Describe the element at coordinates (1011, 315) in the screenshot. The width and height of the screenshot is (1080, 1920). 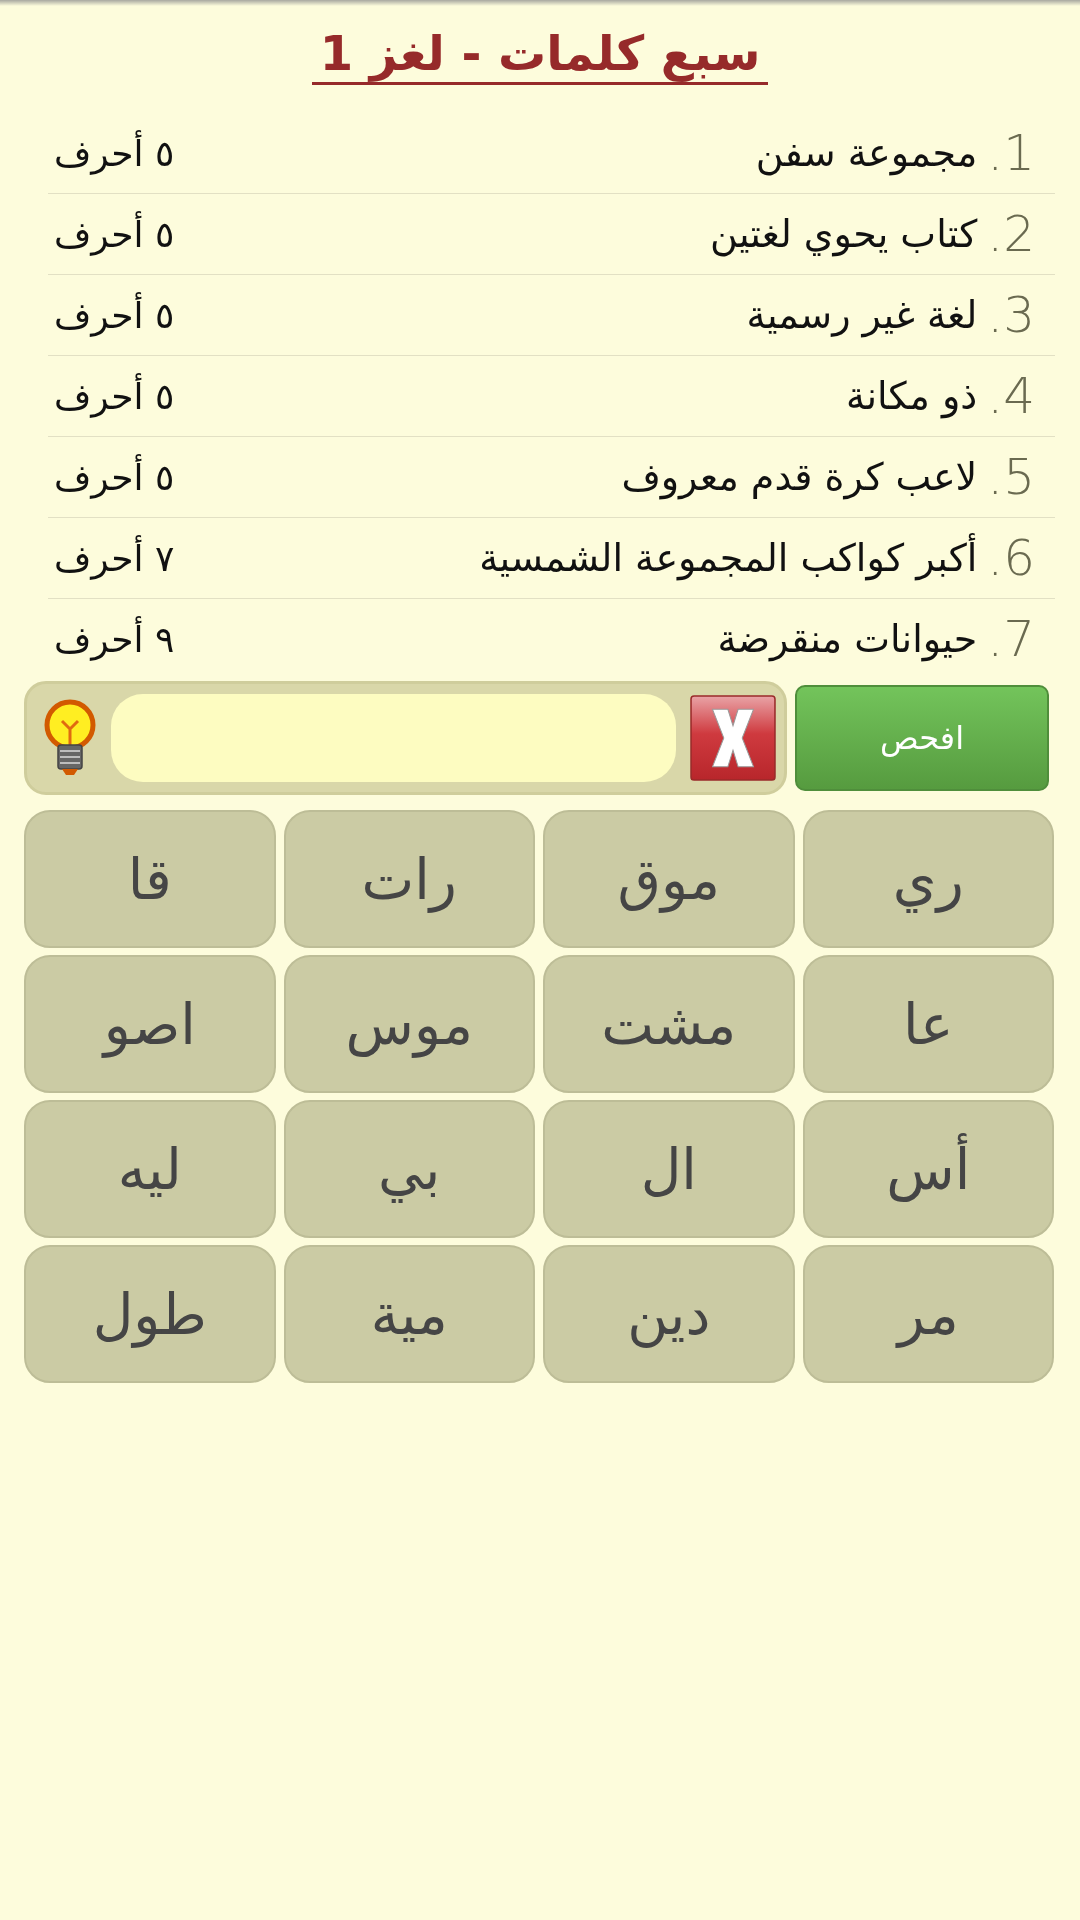
I see `clue-number: 3.` at that location.